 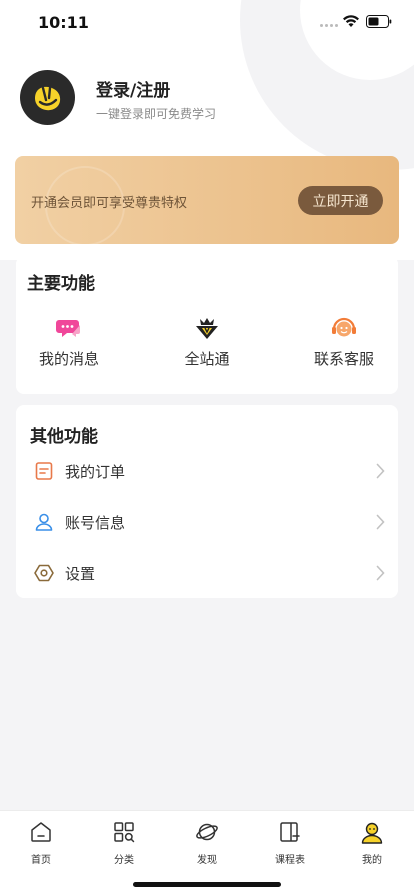 I want to click on feature-label: 联系客服, so click(x=343, y=359).